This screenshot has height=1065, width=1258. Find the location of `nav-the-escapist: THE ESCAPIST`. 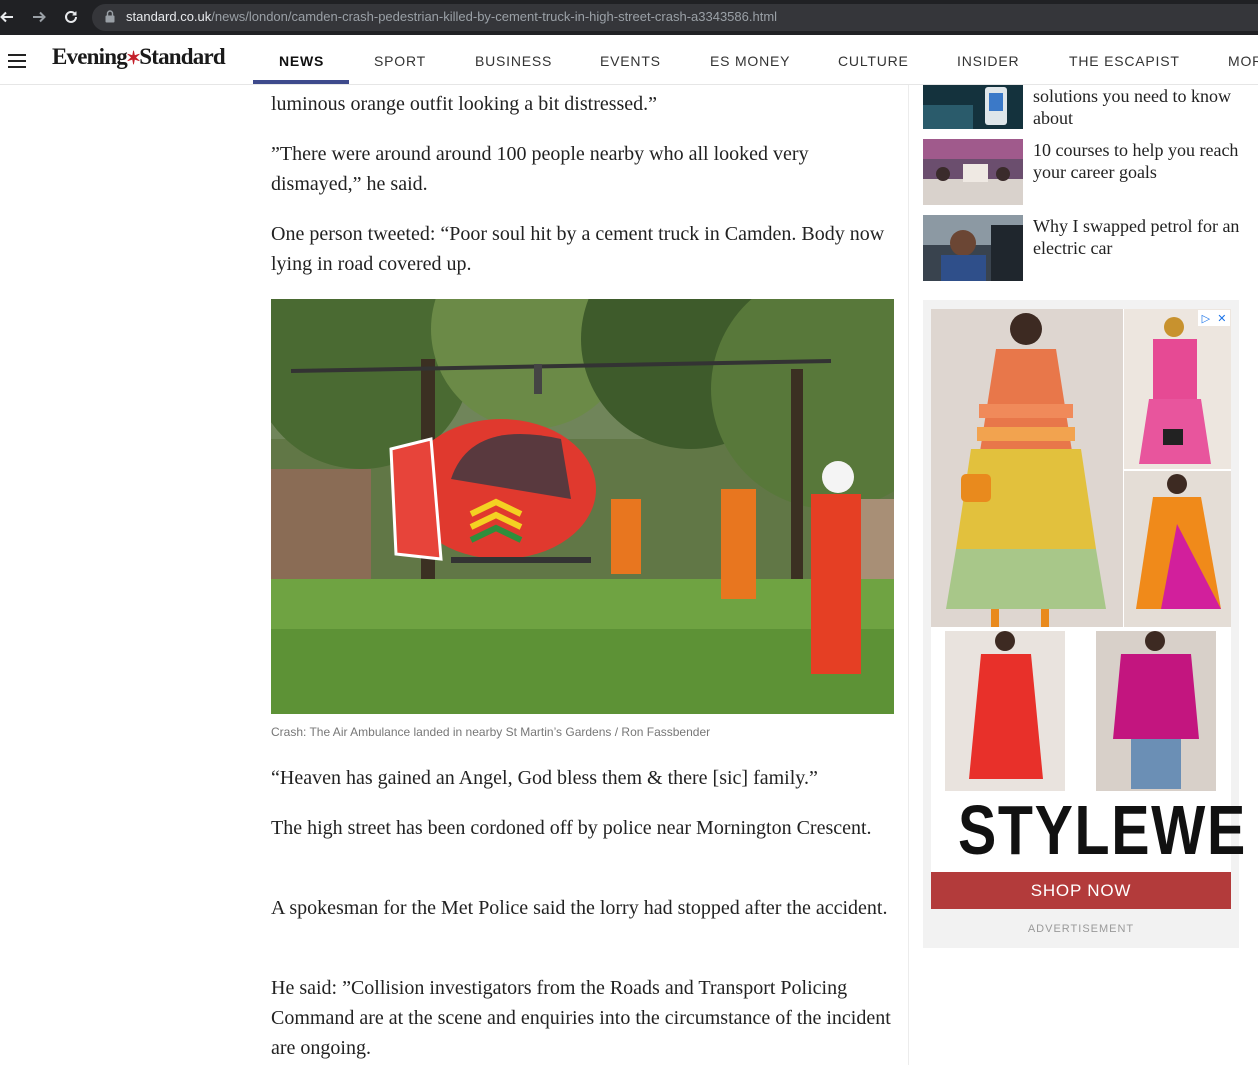

nav-the-escapist: THE ESCAPIST is located at coordinates (1124, 61).